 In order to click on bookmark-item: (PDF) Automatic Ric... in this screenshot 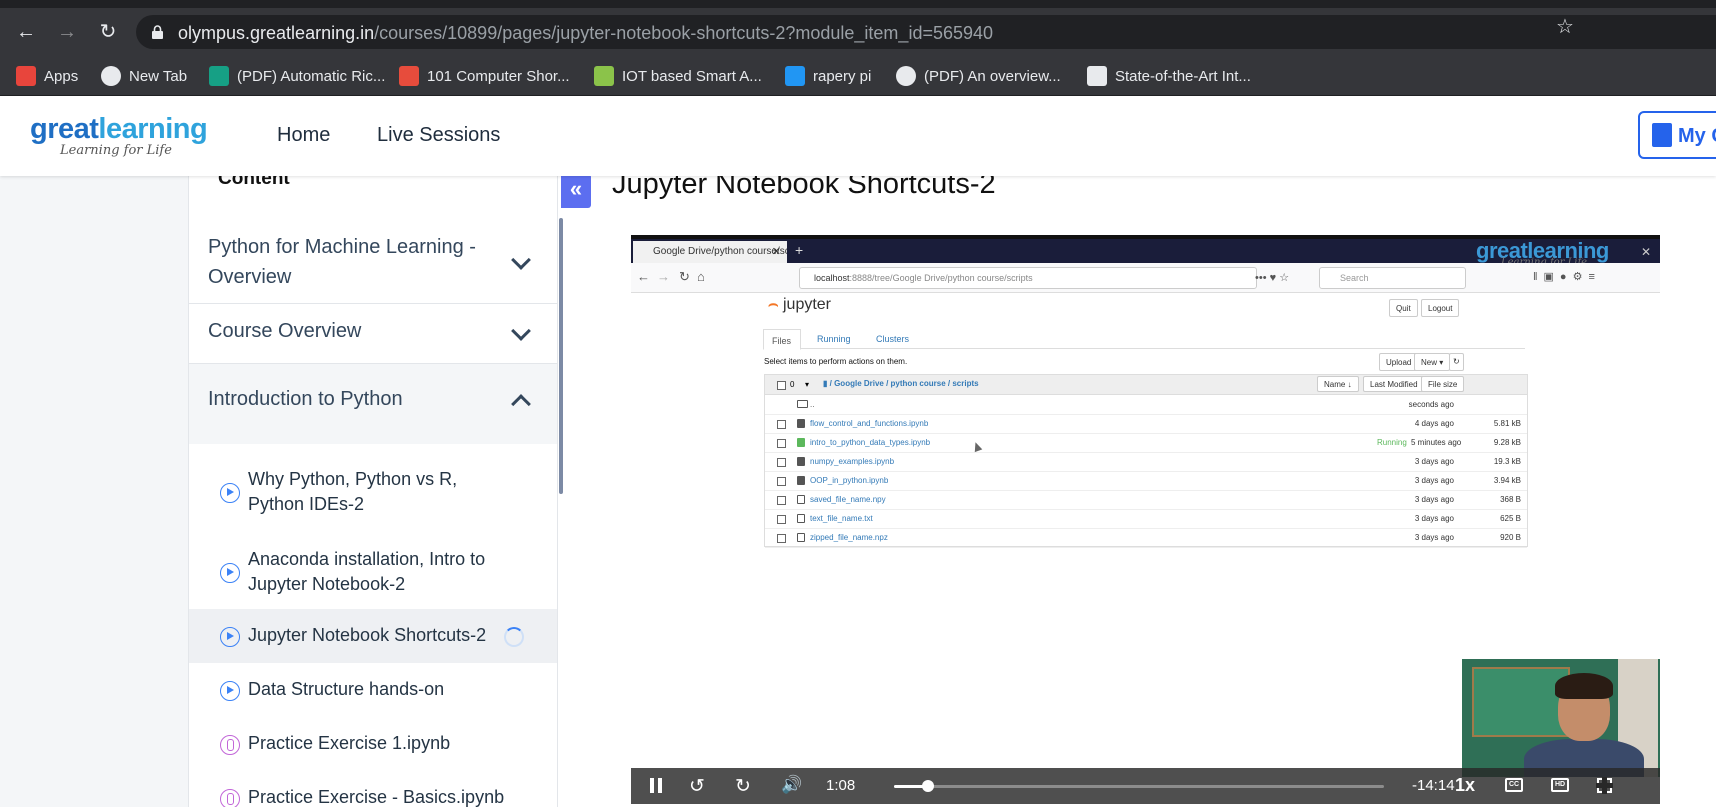, I will do `click(297, 76)`.